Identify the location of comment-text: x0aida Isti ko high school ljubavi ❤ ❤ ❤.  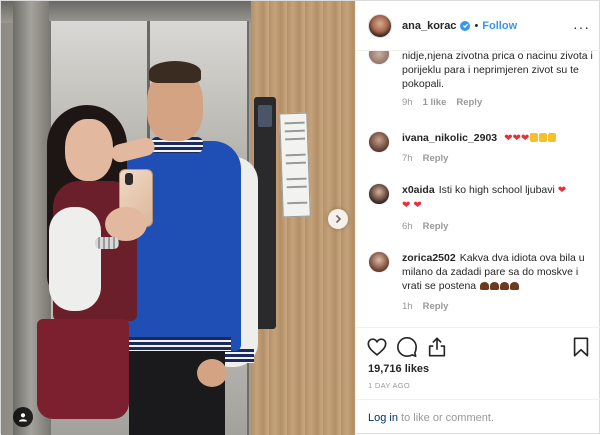
(498, 198).